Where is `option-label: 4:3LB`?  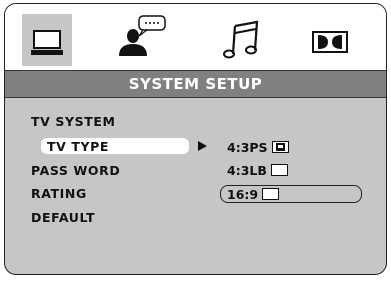
option-label: 4:3LB is located at coordinates (247, 170).